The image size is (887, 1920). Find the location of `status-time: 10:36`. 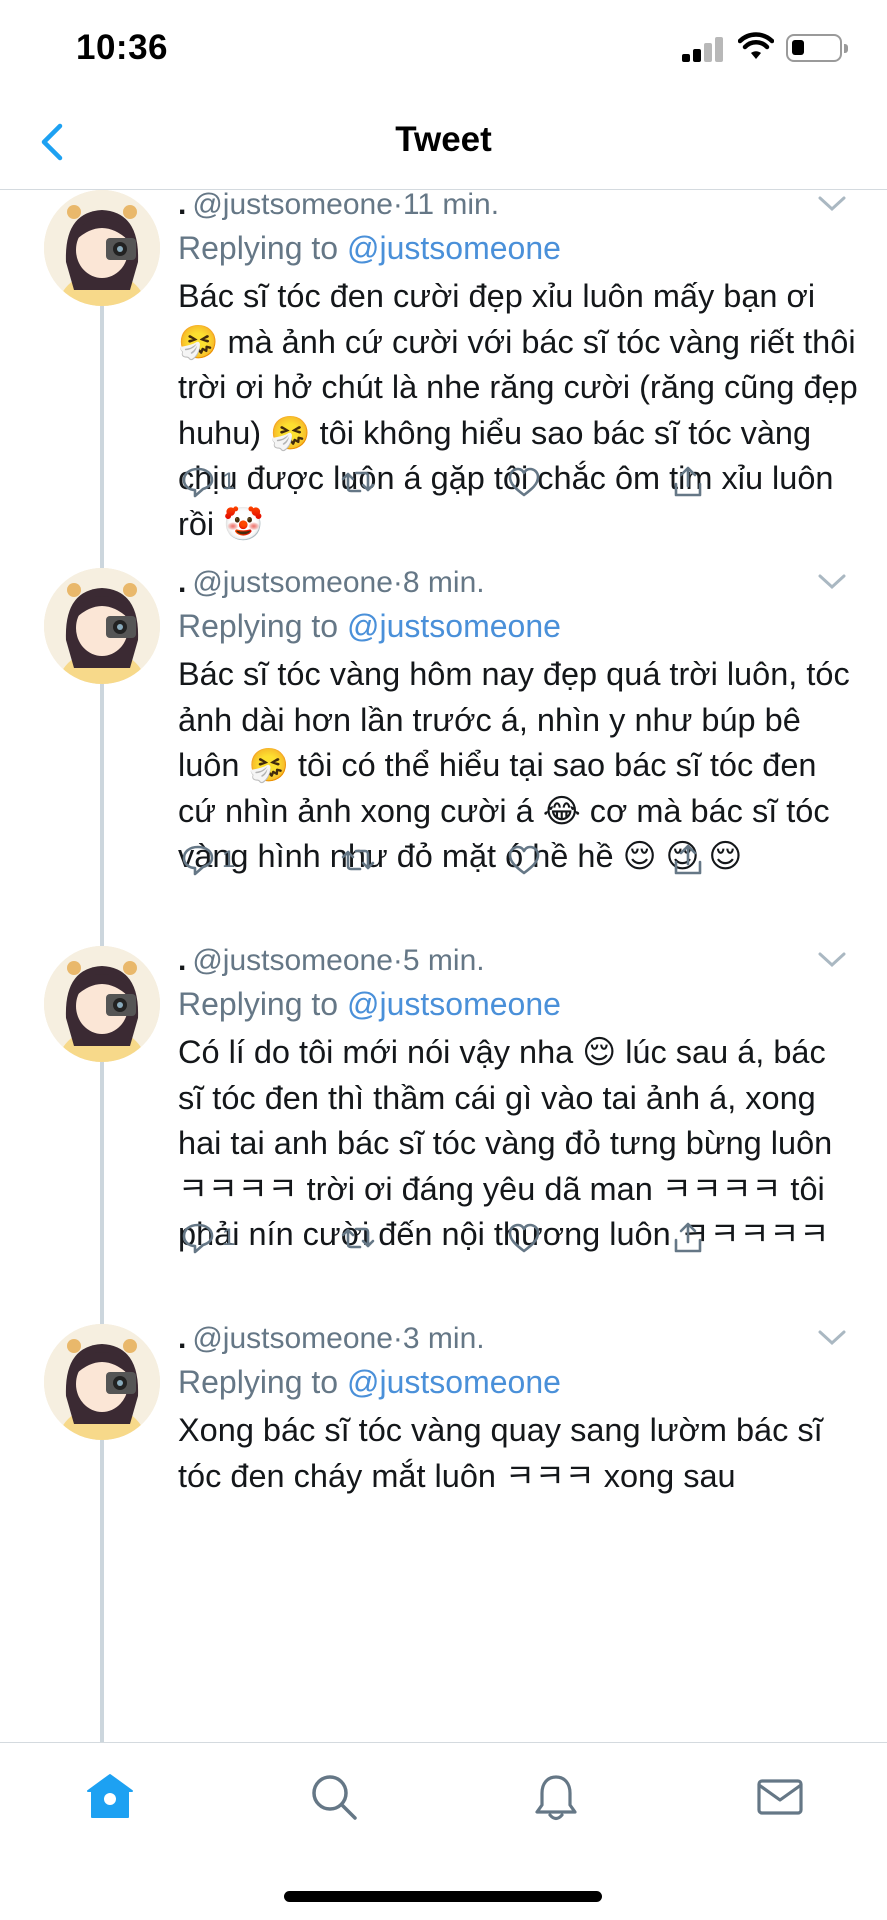

status-time: 10:36 is located at coordinates (122, 47).